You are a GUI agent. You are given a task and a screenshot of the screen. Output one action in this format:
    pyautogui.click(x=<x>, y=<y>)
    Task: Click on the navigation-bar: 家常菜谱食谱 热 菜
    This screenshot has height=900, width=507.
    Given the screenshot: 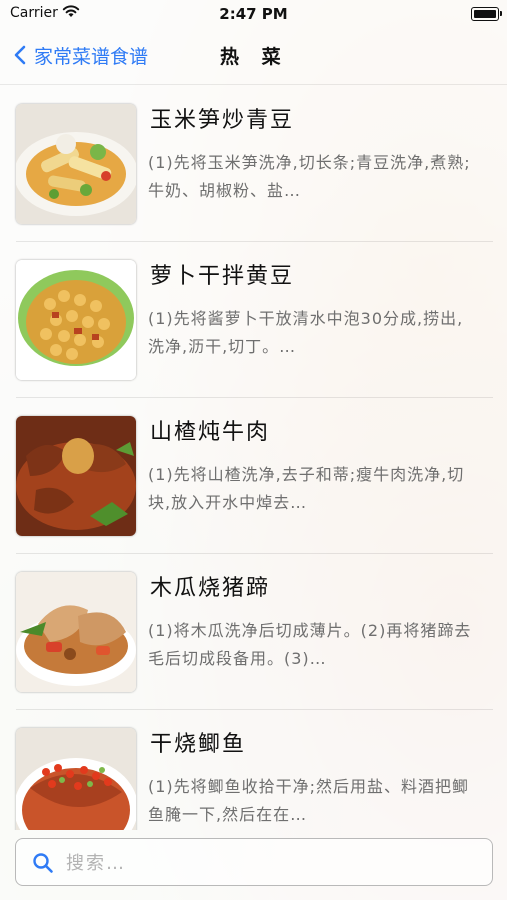 What is the action you would take?
    pyautogui.click(x=253, y=56)
    